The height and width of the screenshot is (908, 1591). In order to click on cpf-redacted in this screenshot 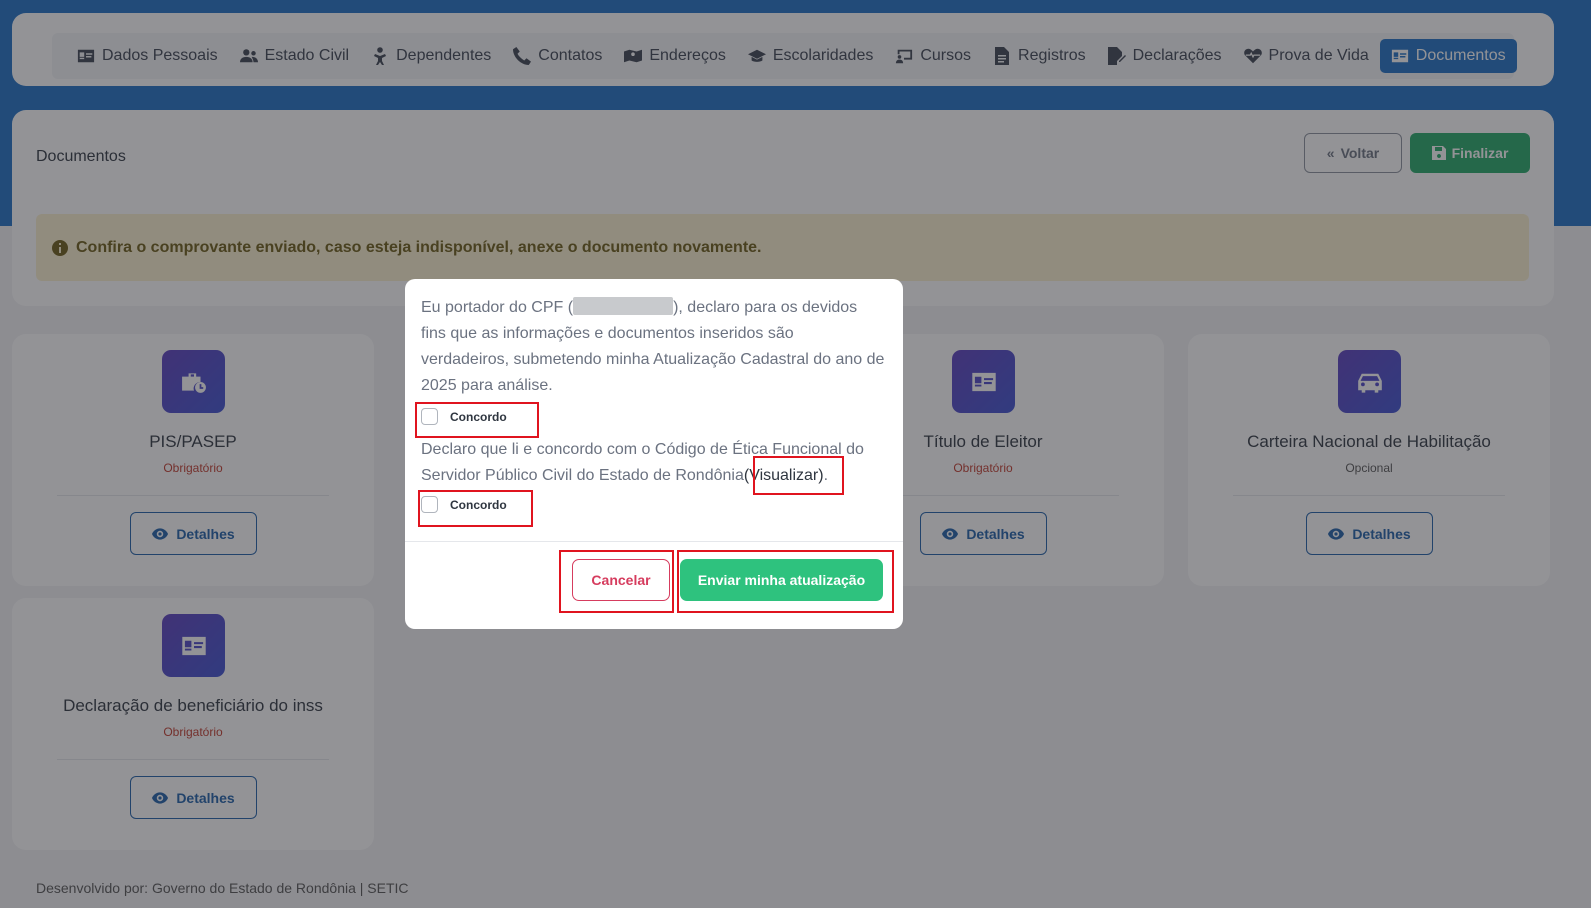, I will do `click(623, 306)`.